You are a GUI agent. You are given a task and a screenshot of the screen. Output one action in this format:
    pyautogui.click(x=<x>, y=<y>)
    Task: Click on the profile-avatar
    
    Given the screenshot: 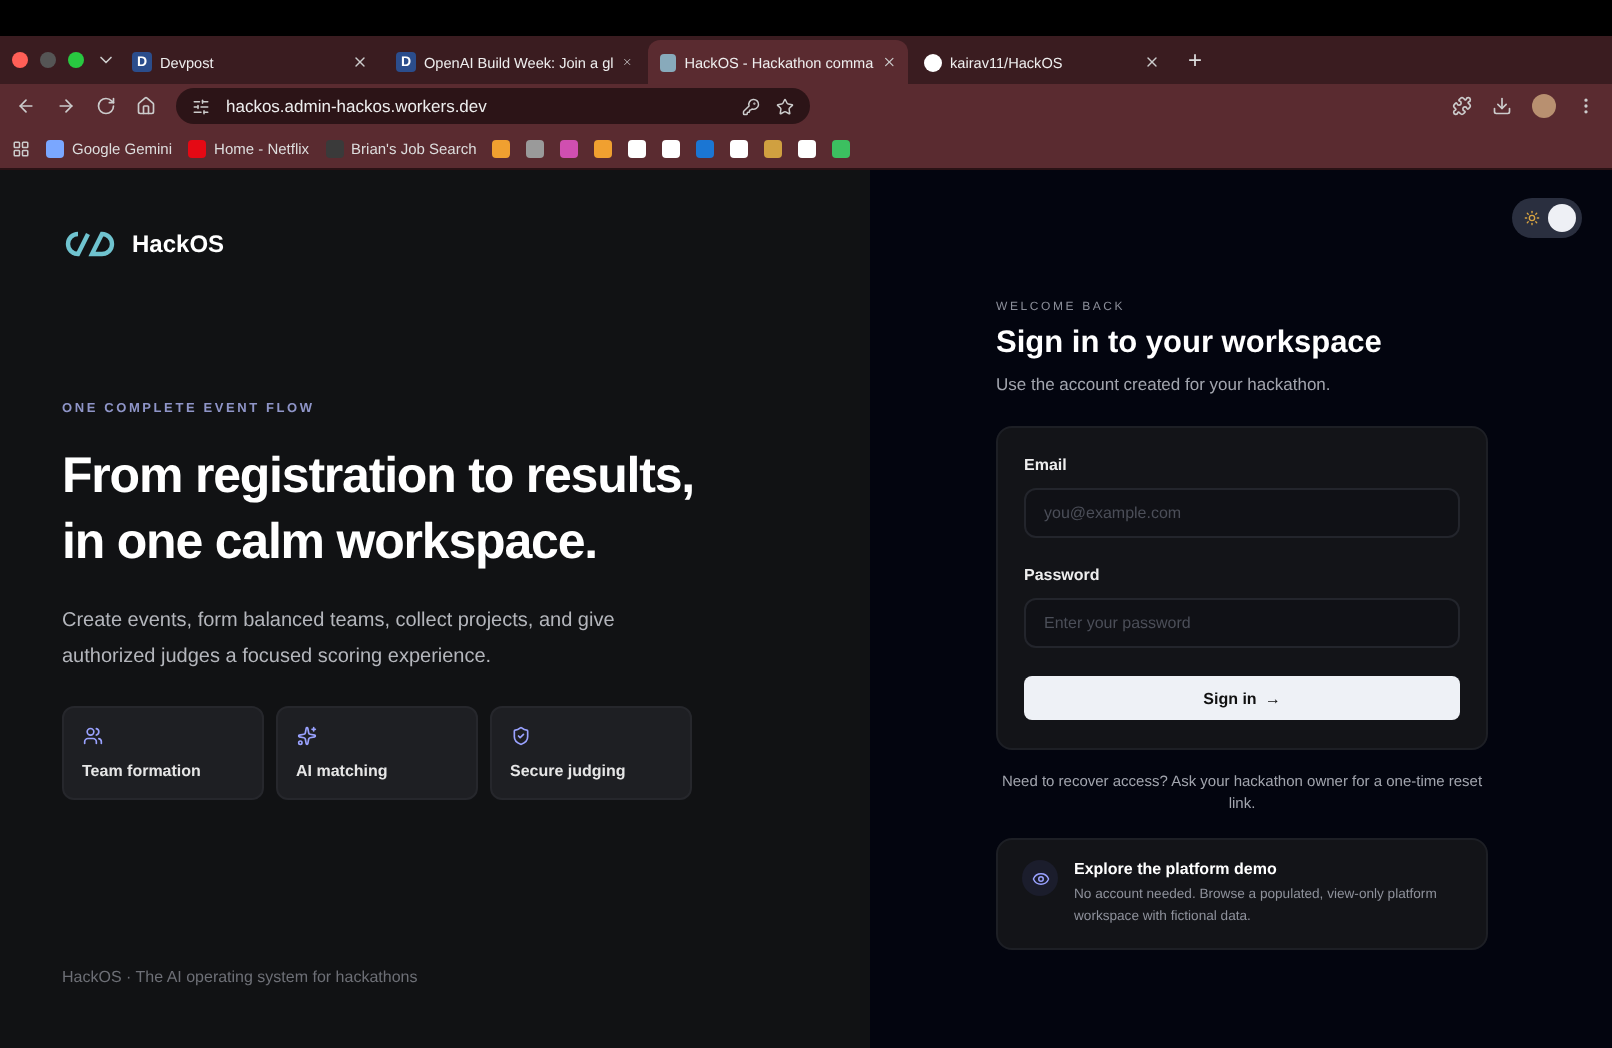 What is the action you would take?
    pyautogui.click(x=1544, y=106)
    